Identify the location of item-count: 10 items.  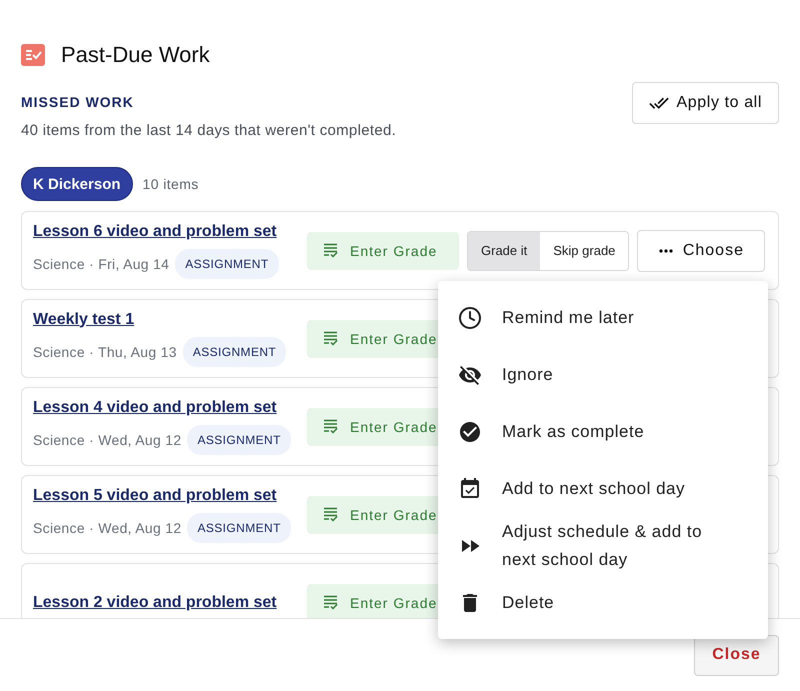
(170, 184).